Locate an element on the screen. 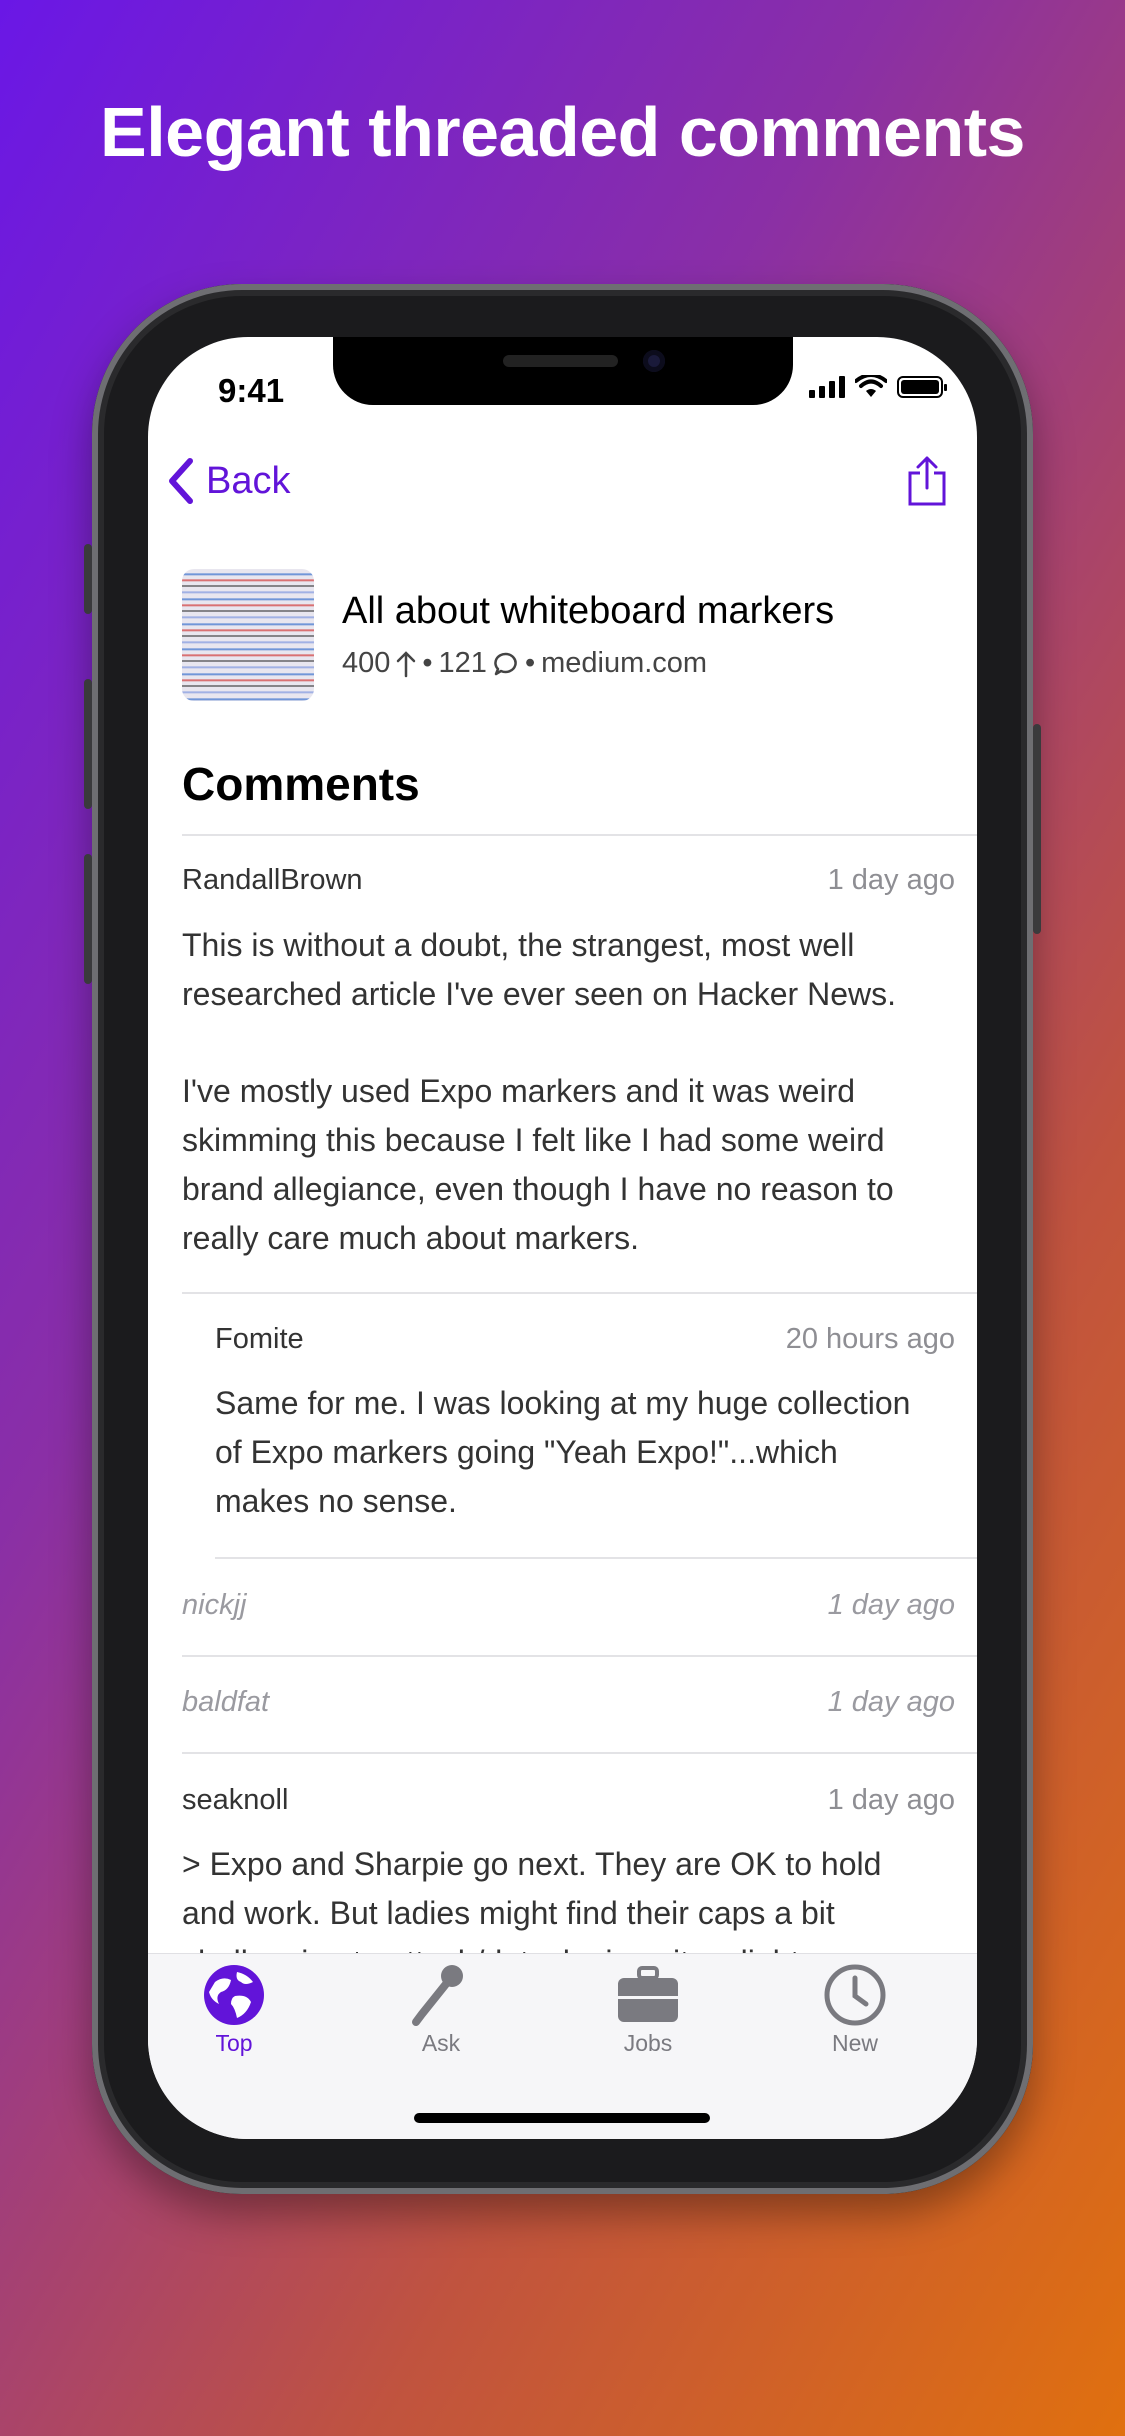 The height and width of the screenshot is (2436, 1125). silent-switch is located at coordinates (88, 579).